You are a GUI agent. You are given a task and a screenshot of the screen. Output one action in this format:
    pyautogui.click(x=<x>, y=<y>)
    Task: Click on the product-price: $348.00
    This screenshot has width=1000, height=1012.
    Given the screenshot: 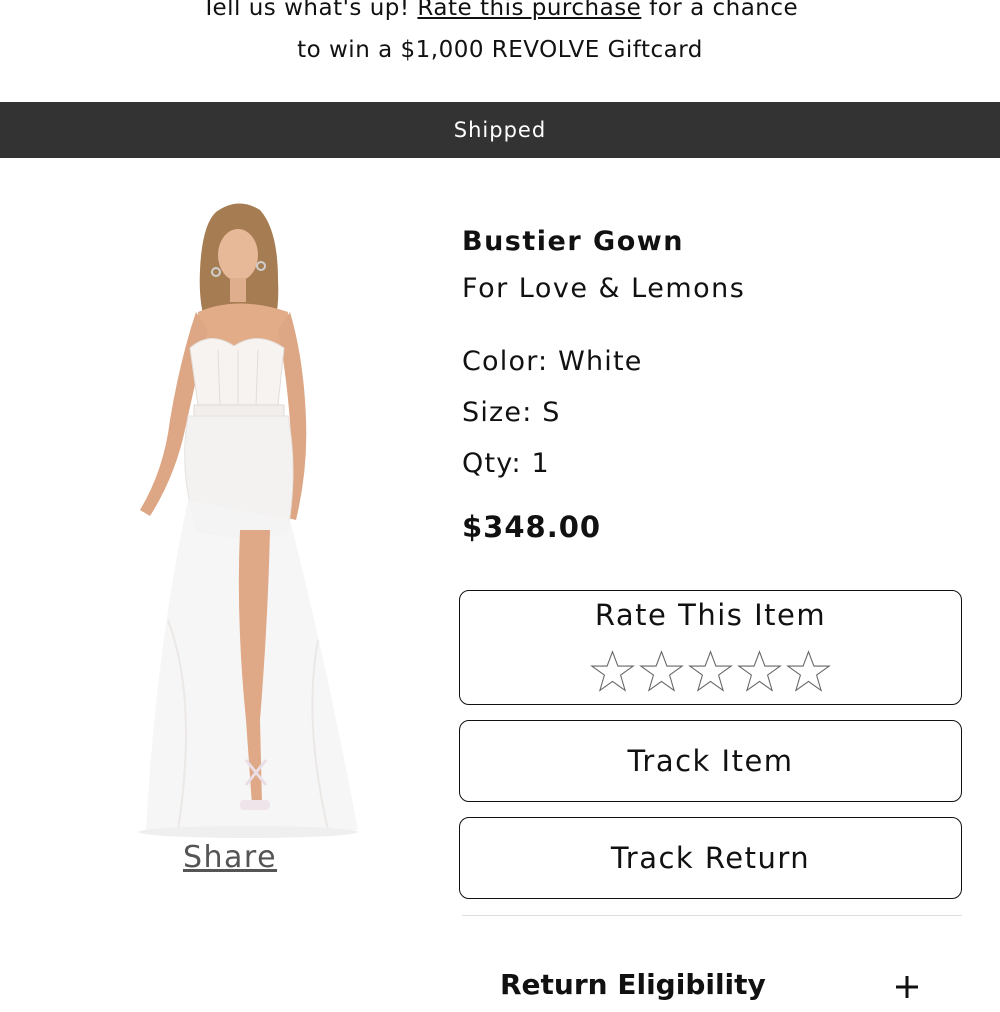 What is the action you would take?
    pyautogui.click(x=532, y=527)
    